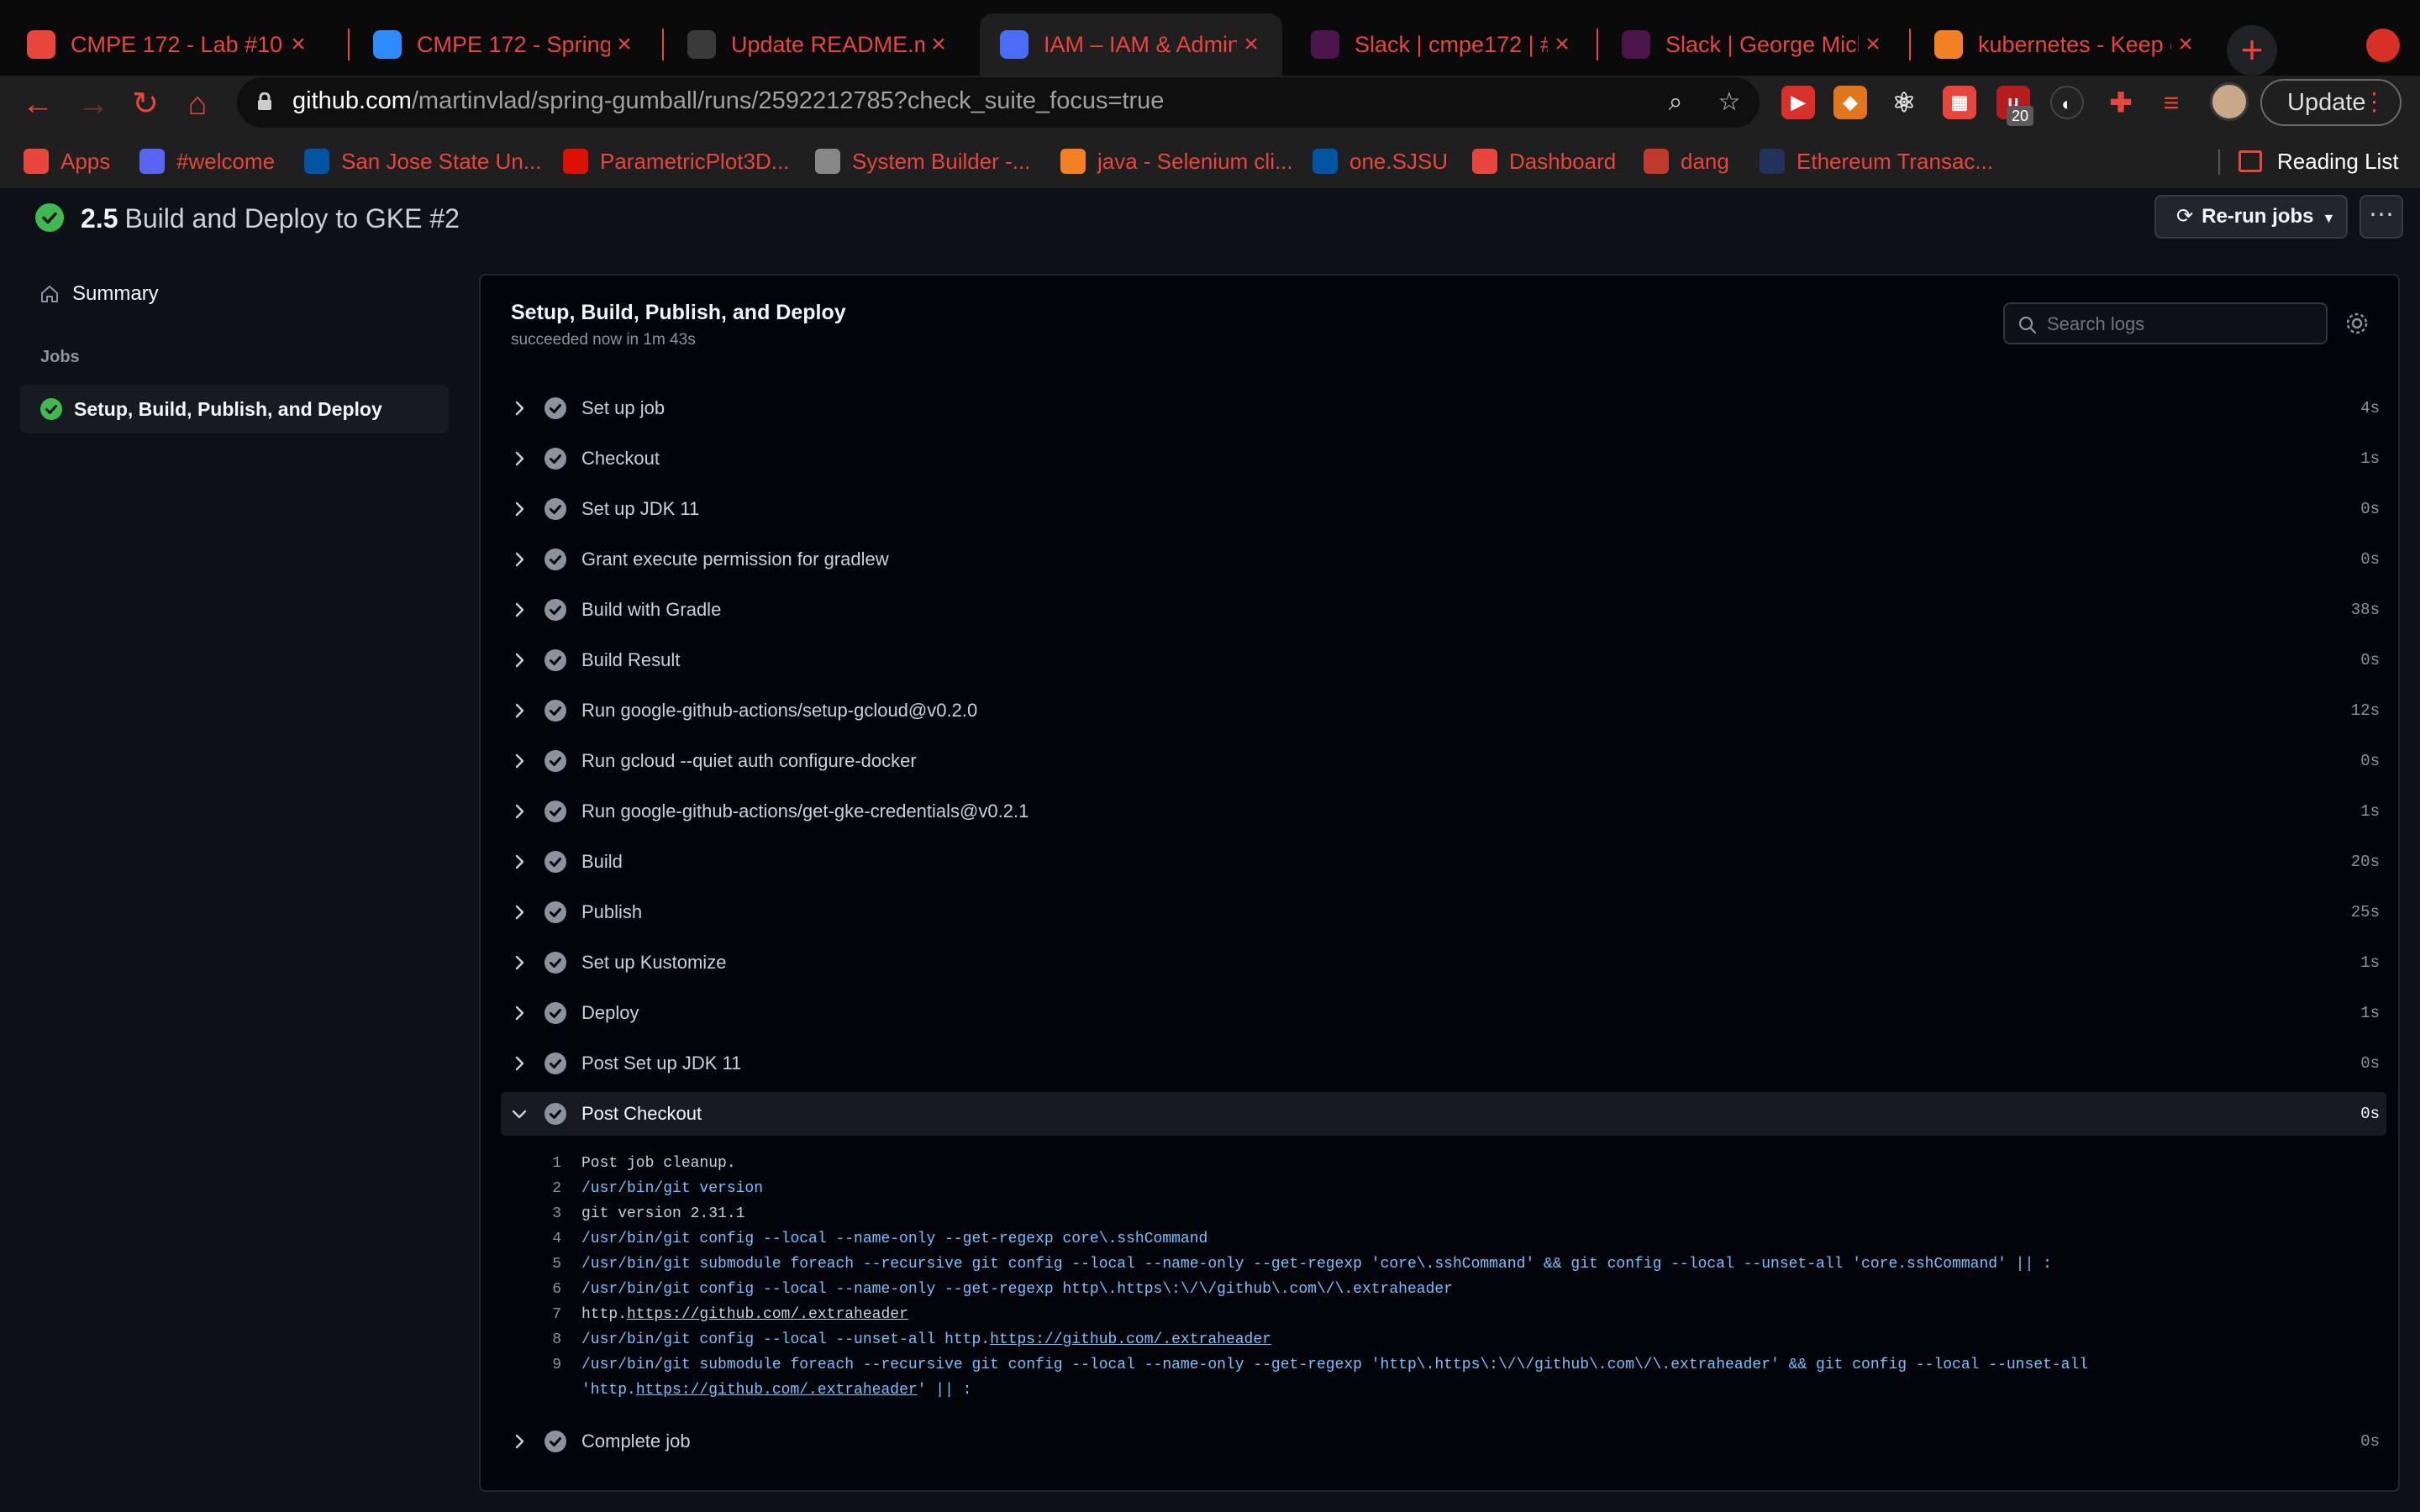 This screenshot has height=1512, width=2420. What do you see at coordinates (2370, 408) in the screenshot?
I see `step-duration: 4s` at bounding box center [2370, 408].